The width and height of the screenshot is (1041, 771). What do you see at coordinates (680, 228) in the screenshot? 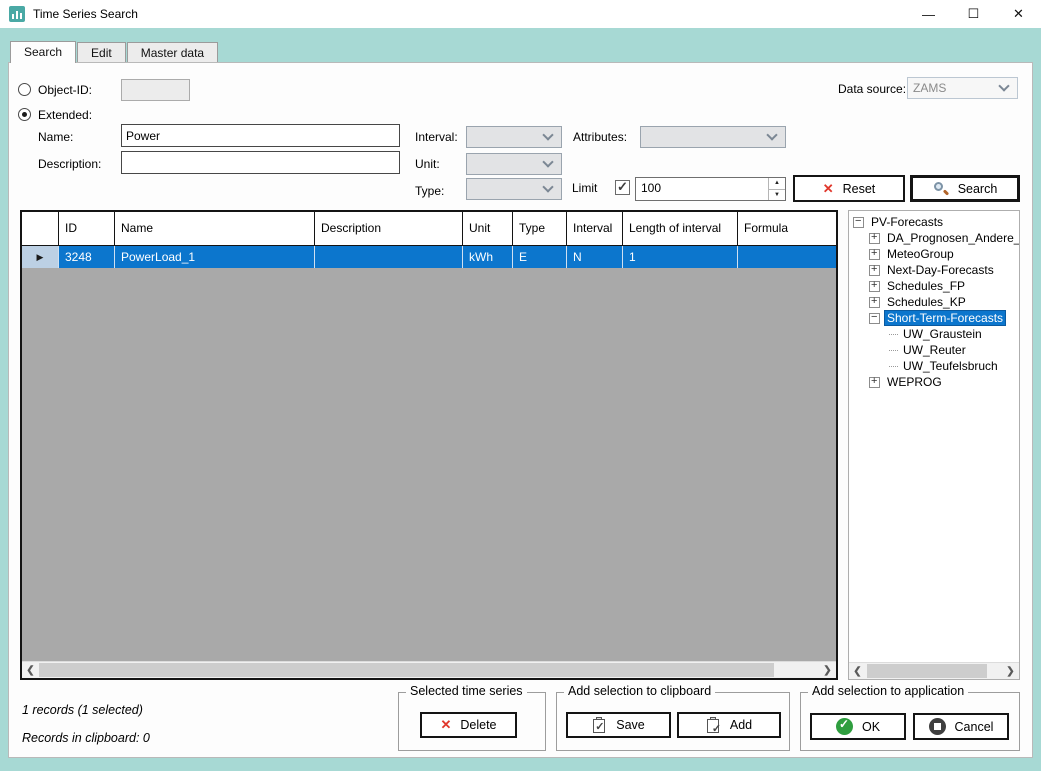
I see `column-header-length-of-interval: Length of interval` at bounding box center [680, 228].